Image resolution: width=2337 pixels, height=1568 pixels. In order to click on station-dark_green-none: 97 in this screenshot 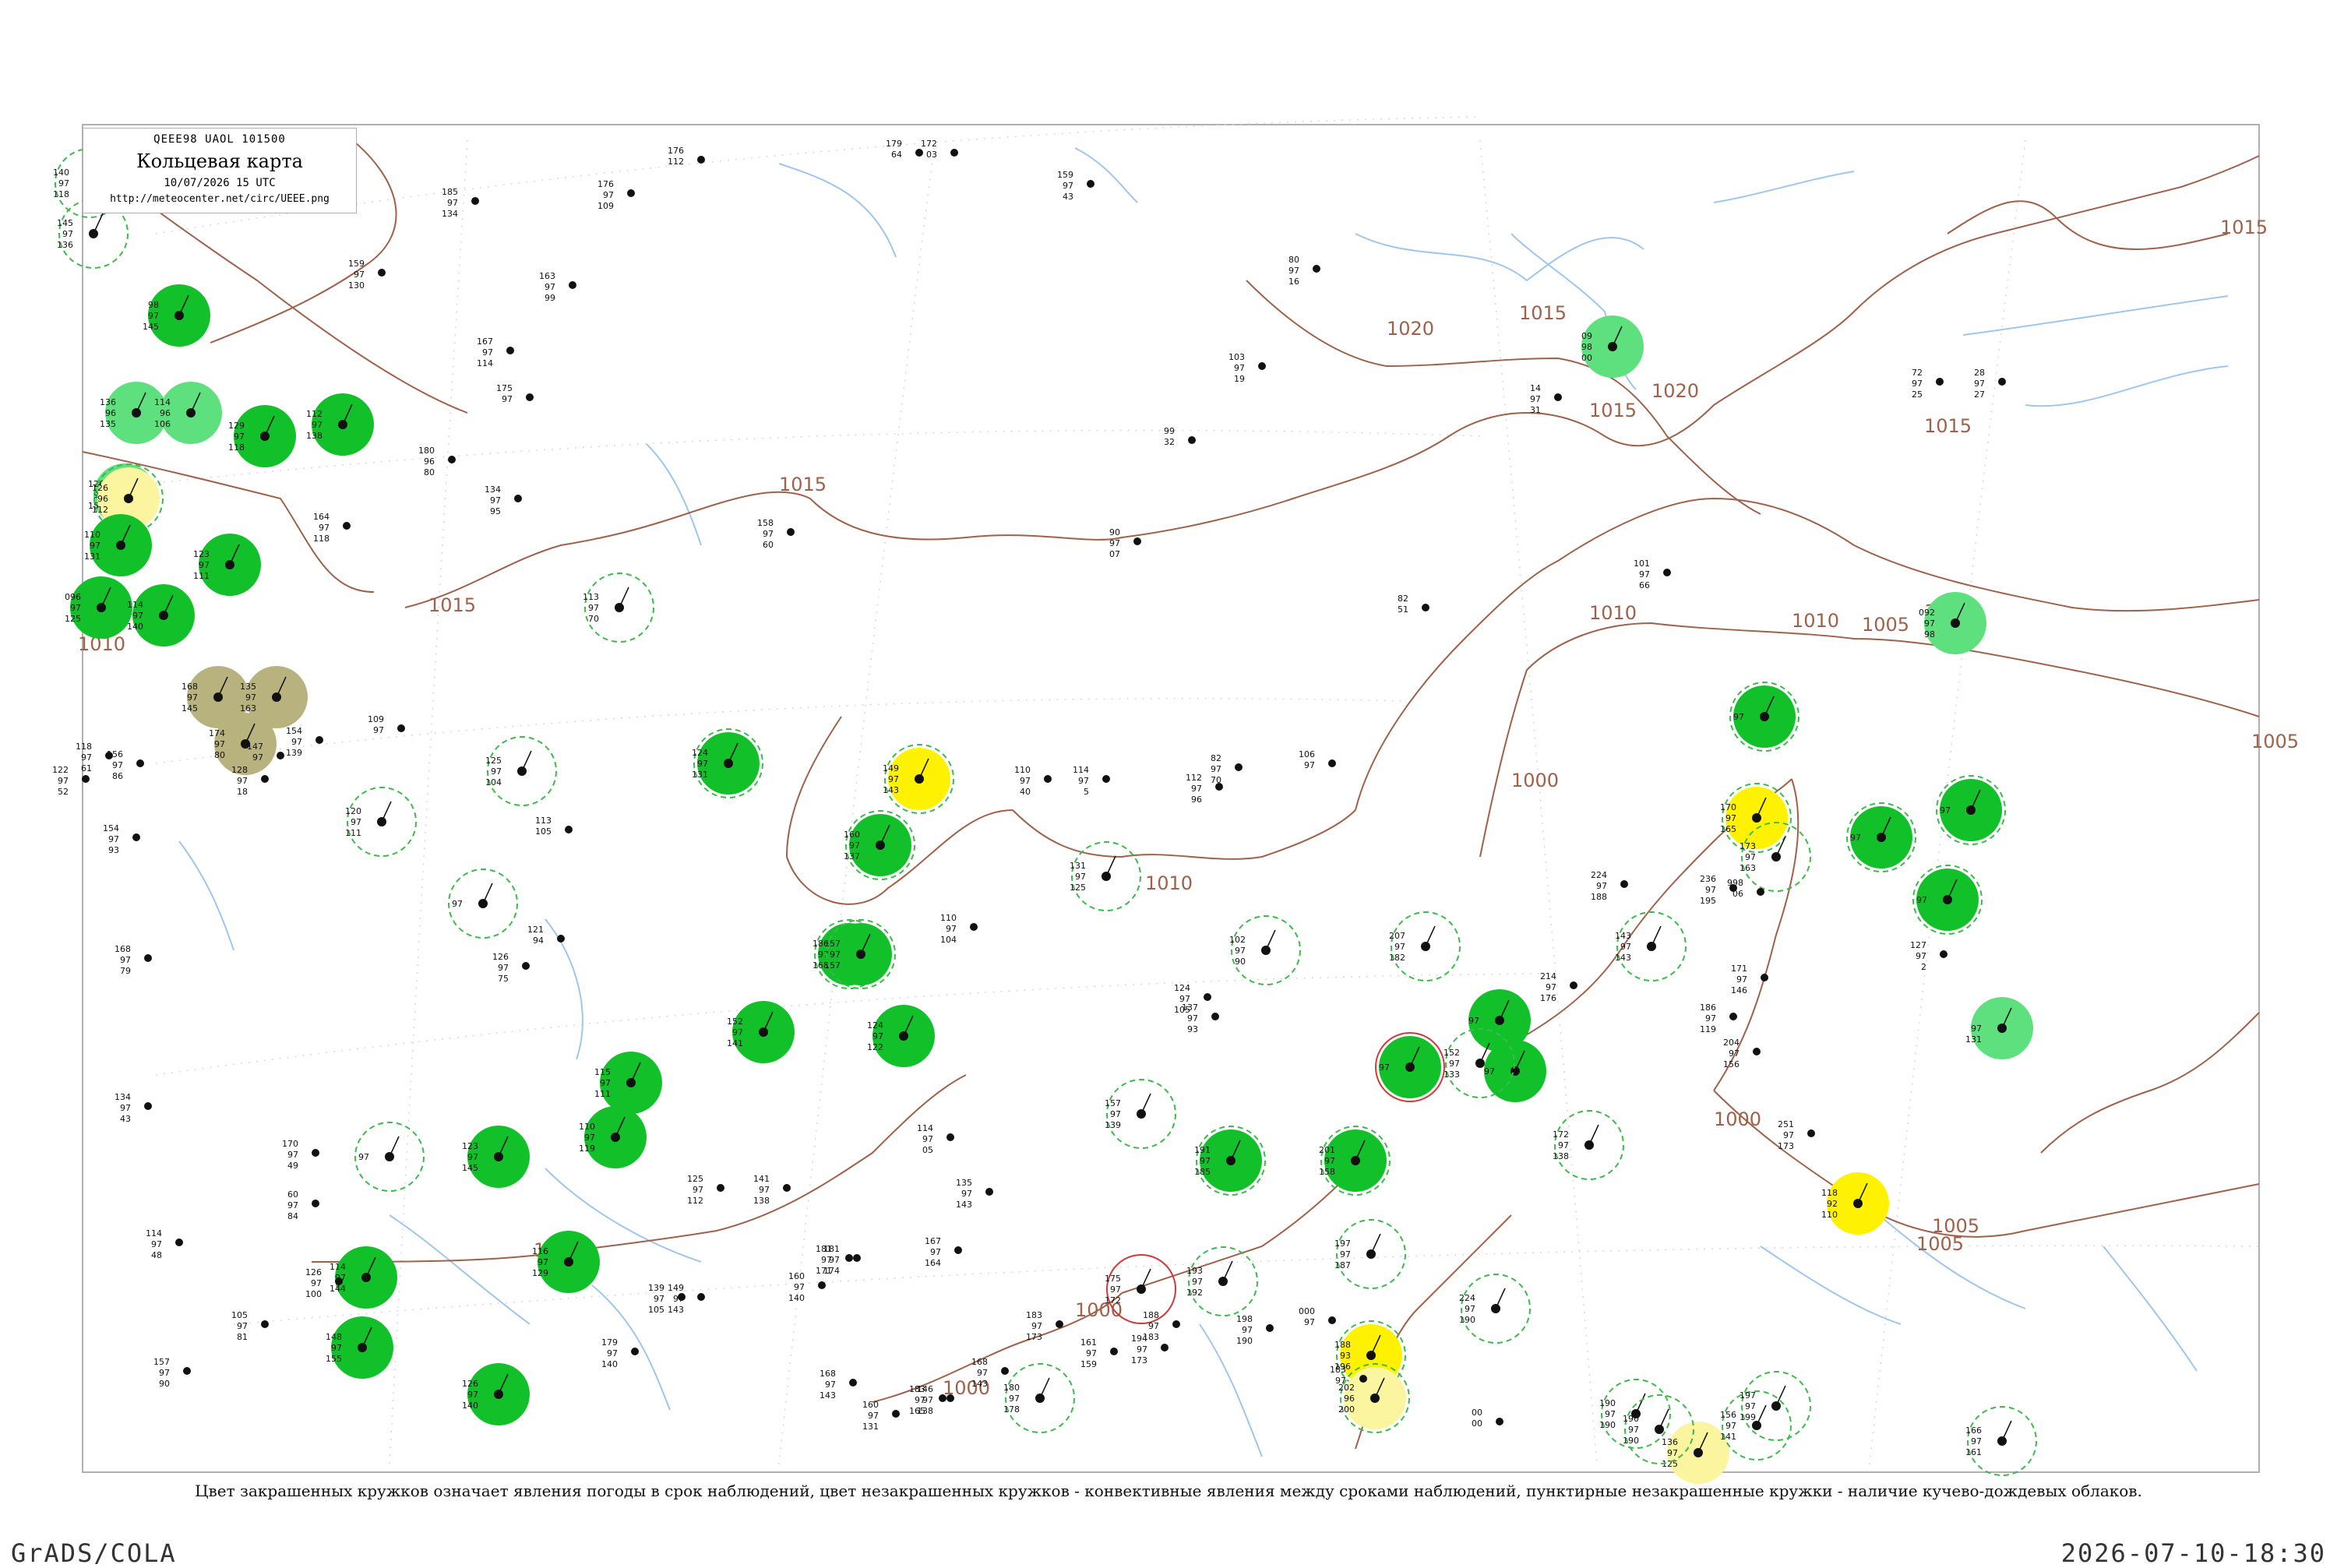, I will do `click(1515, 1071)`.